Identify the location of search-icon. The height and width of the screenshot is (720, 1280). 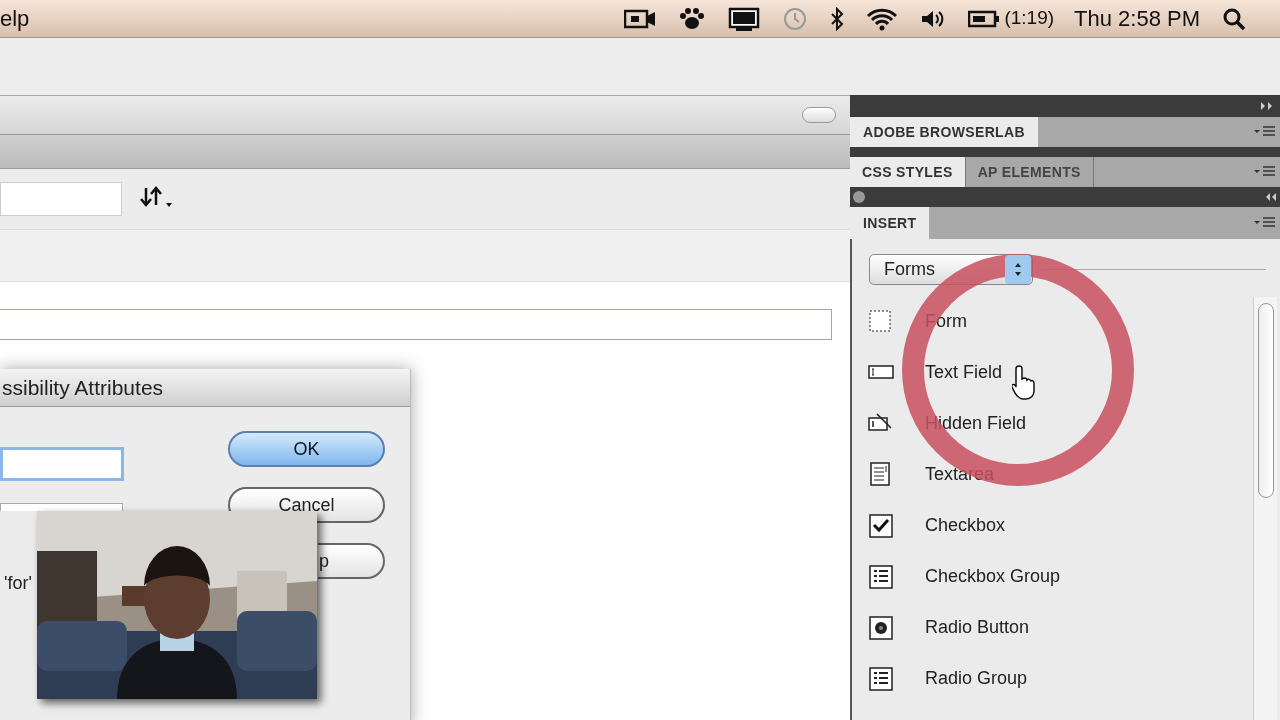
(1234, 18).